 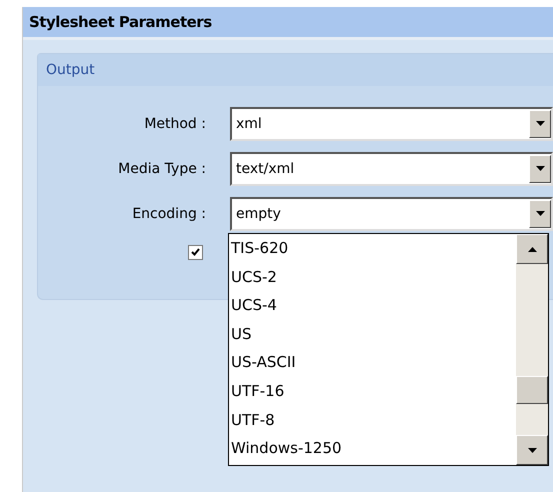 What do you see at coordinates (175, 124) in the screenshot?
I see `field-label: Method :` at bounding box center [175, 124].